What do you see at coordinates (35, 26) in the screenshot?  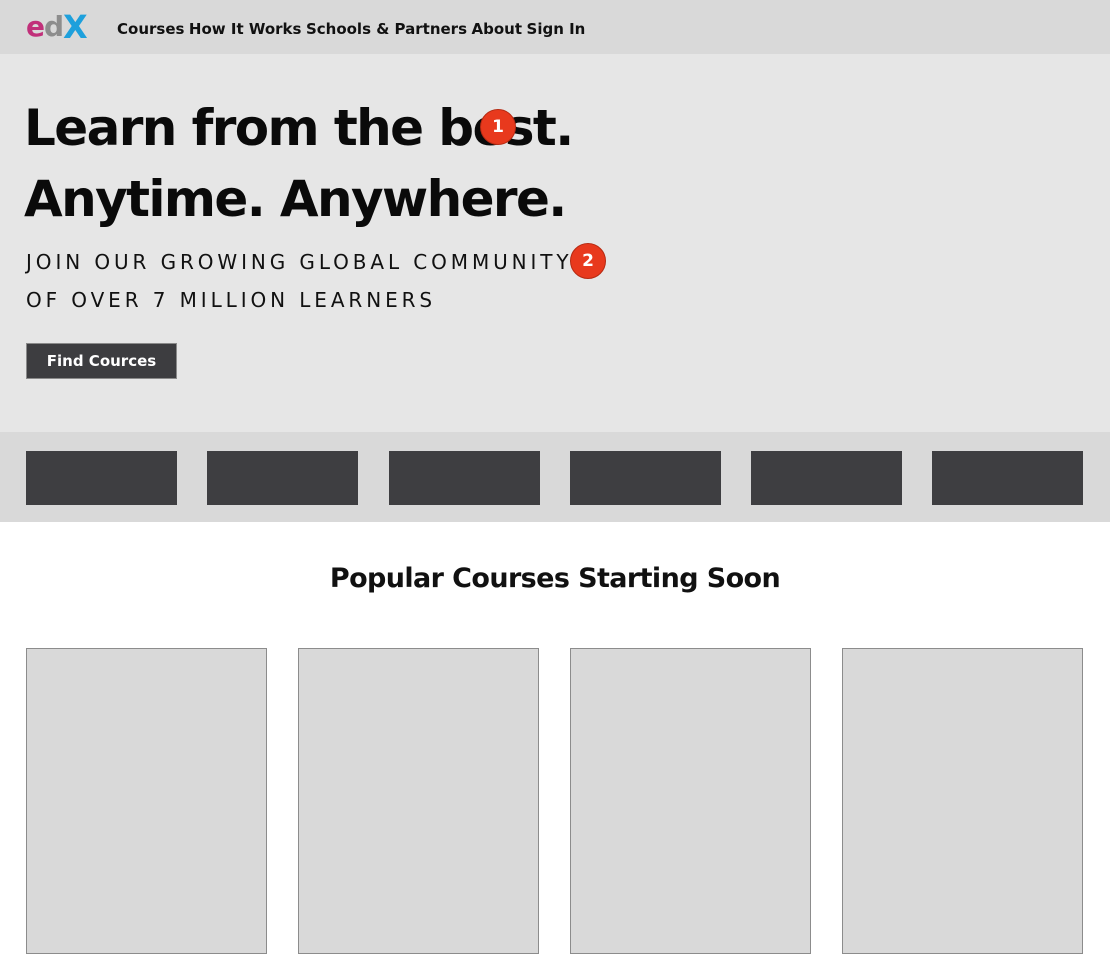 I see `logo-letter: e` at bounding box center [35, 26].